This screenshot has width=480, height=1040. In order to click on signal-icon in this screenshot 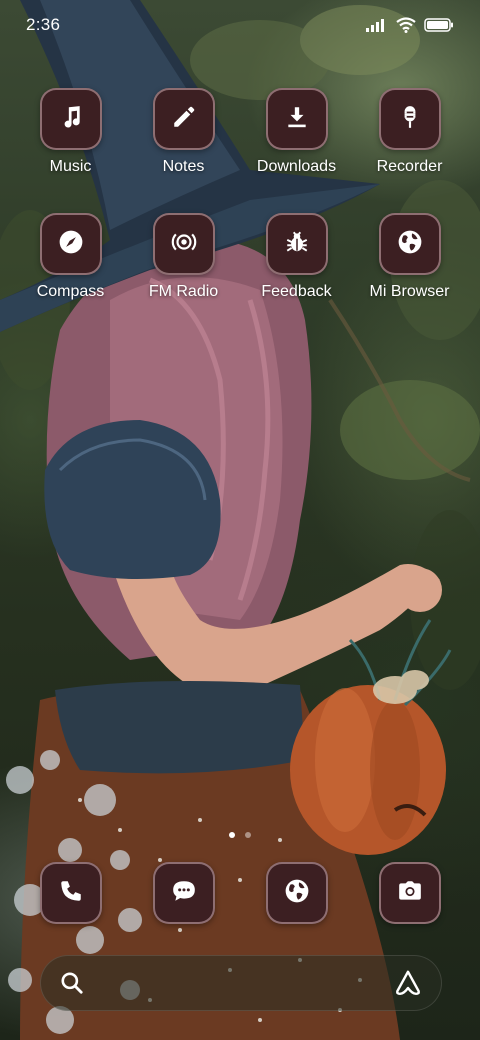, I will do `click(377, 25)`.